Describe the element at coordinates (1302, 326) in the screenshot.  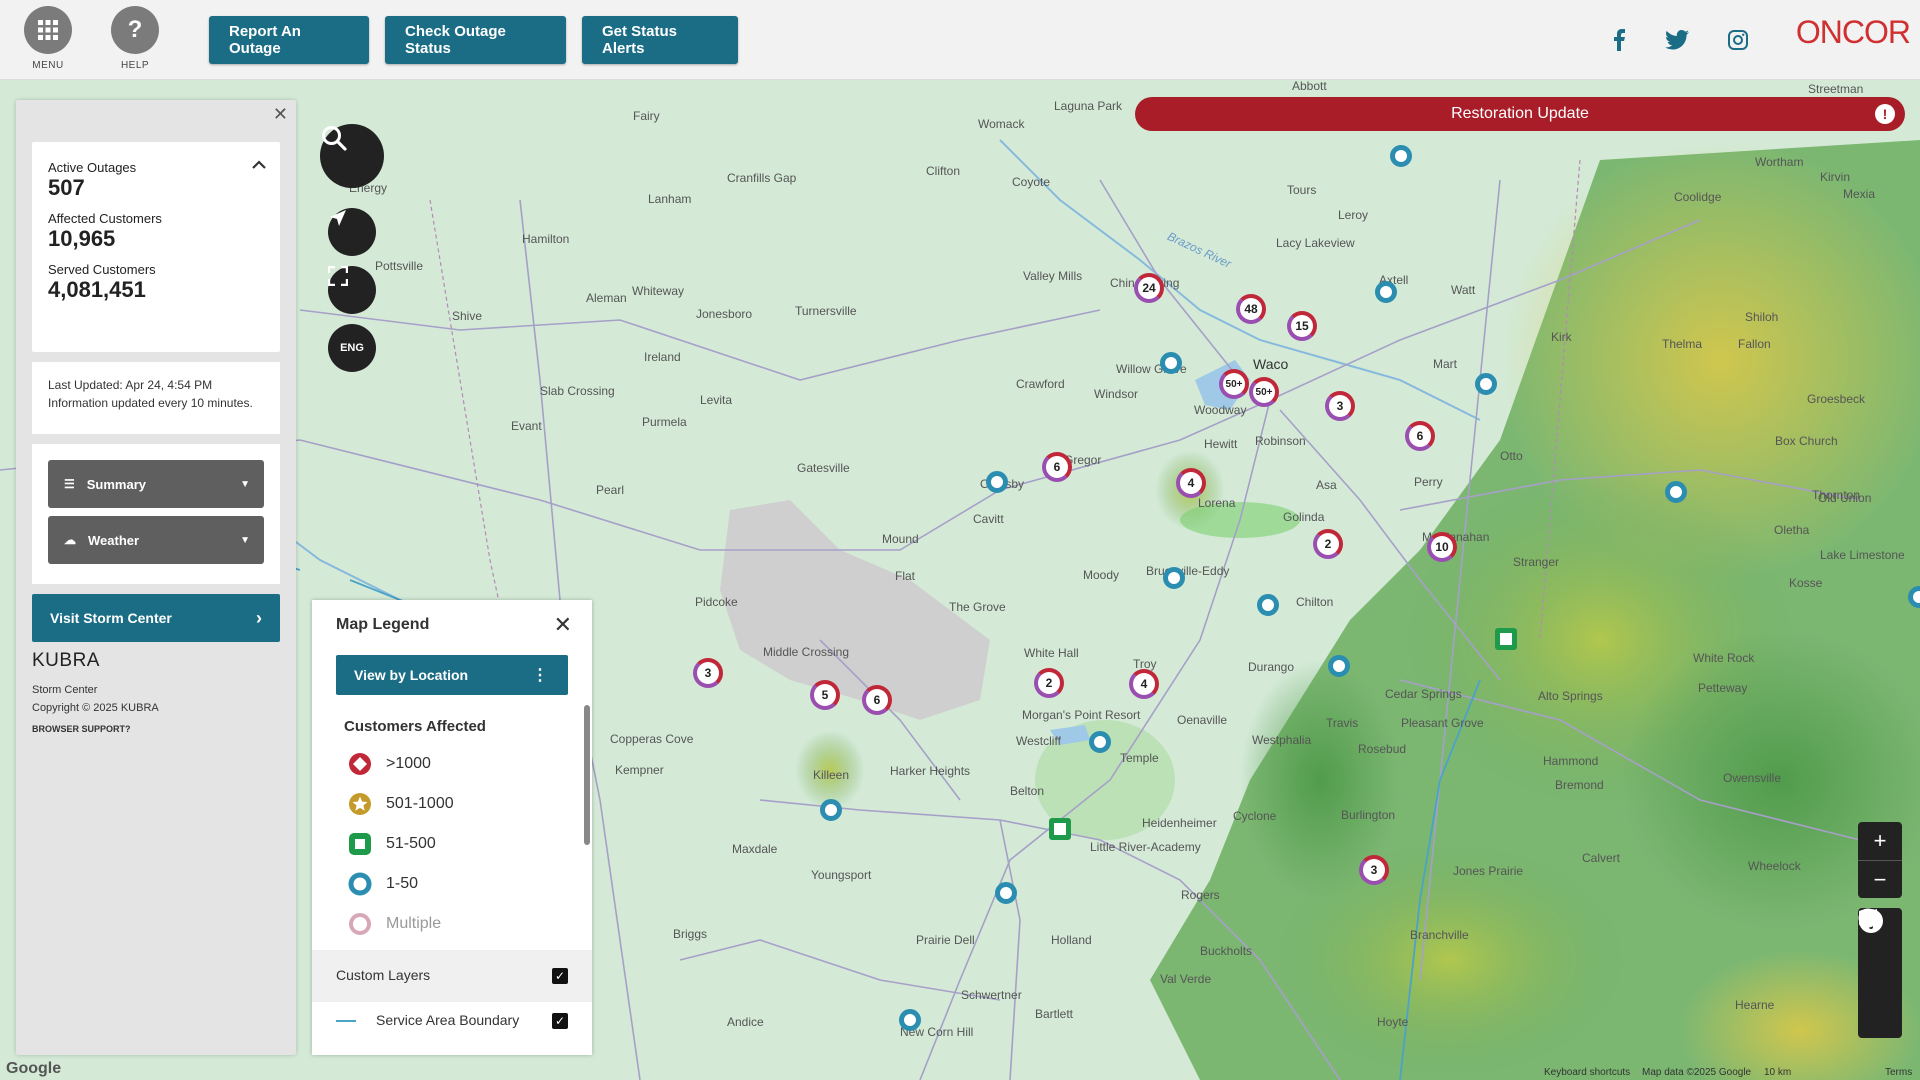
I see `outage-marker-multiple: 15` at that location.